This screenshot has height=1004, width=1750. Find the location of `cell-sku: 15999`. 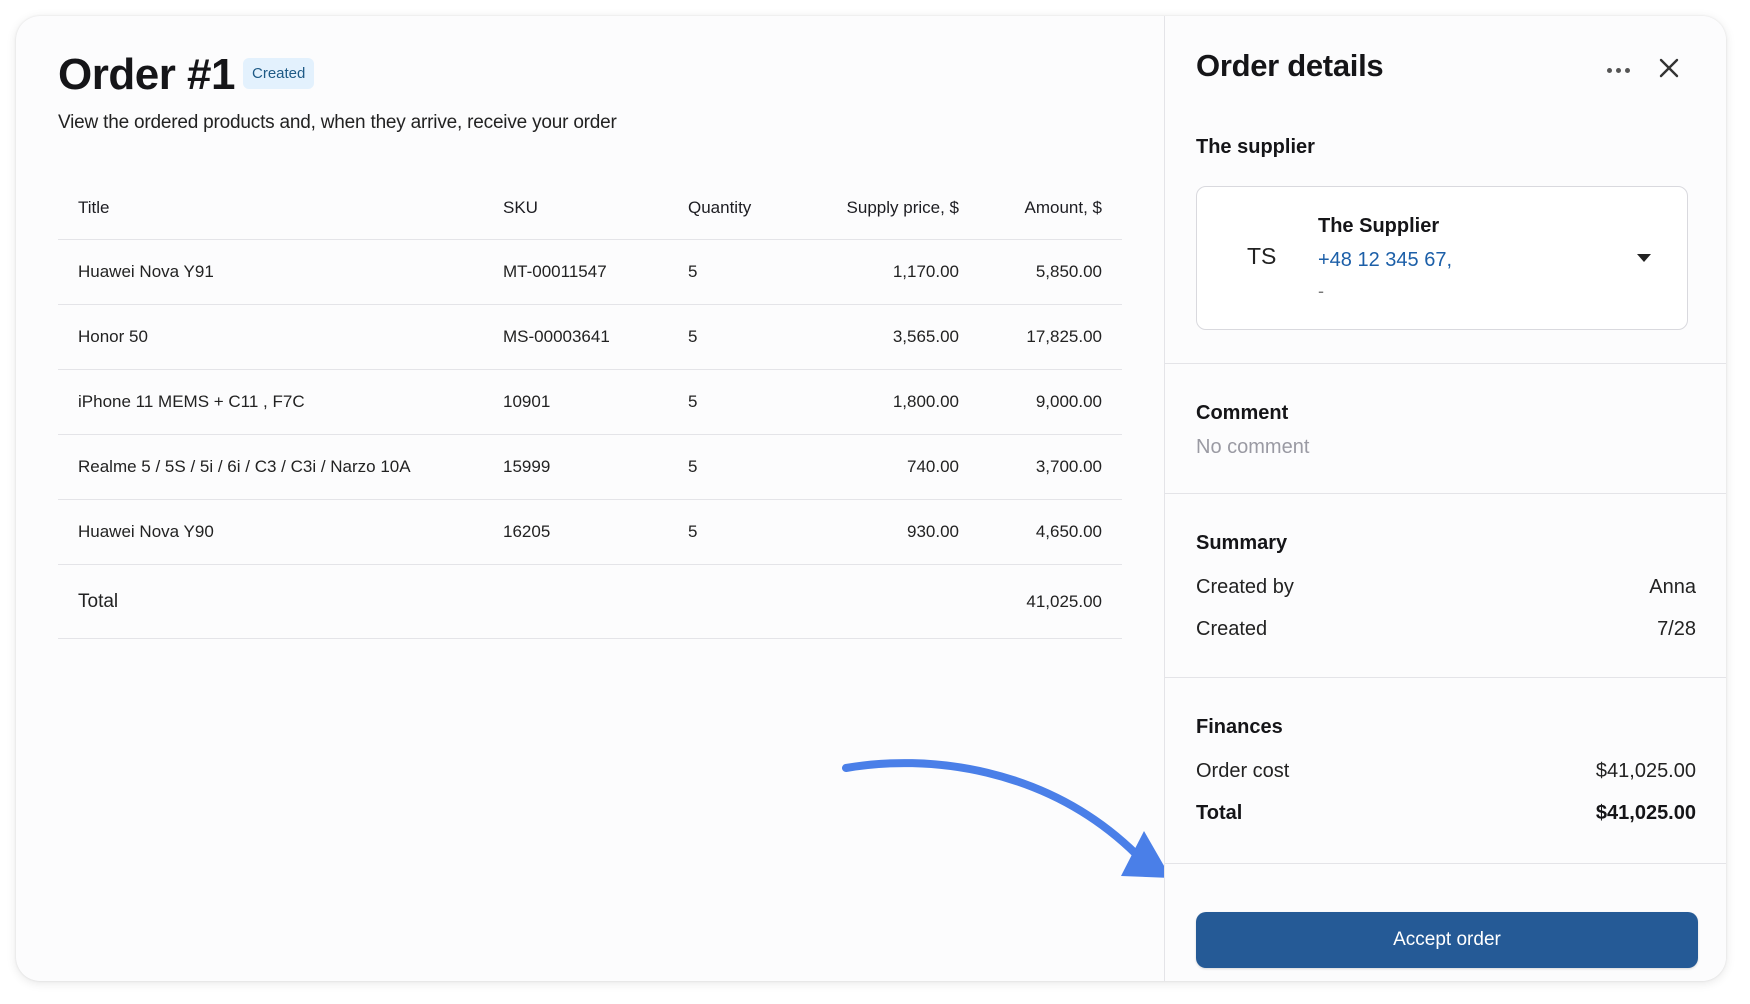

cell-sku: 15999 is located at coordinates (527, 466).